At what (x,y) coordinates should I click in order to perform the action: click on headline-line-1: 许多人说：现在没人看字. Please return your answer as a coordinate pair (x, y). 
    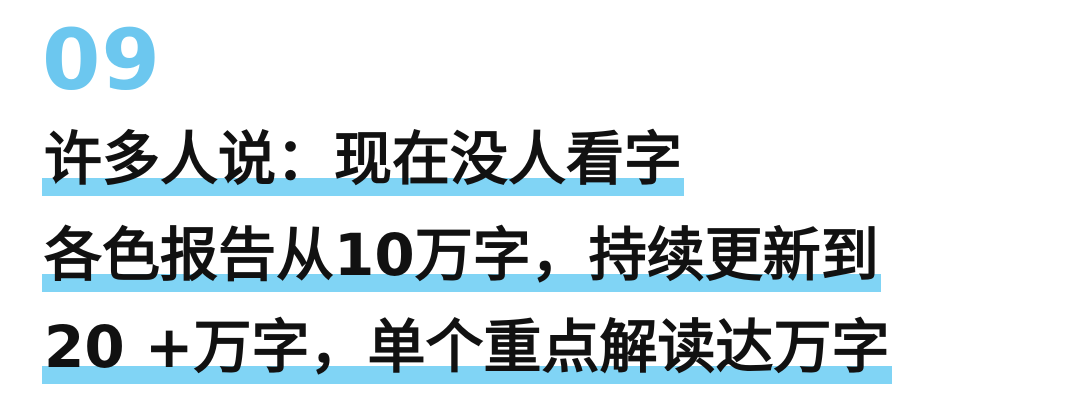
    Looking at the image, I should click on (363, 160).